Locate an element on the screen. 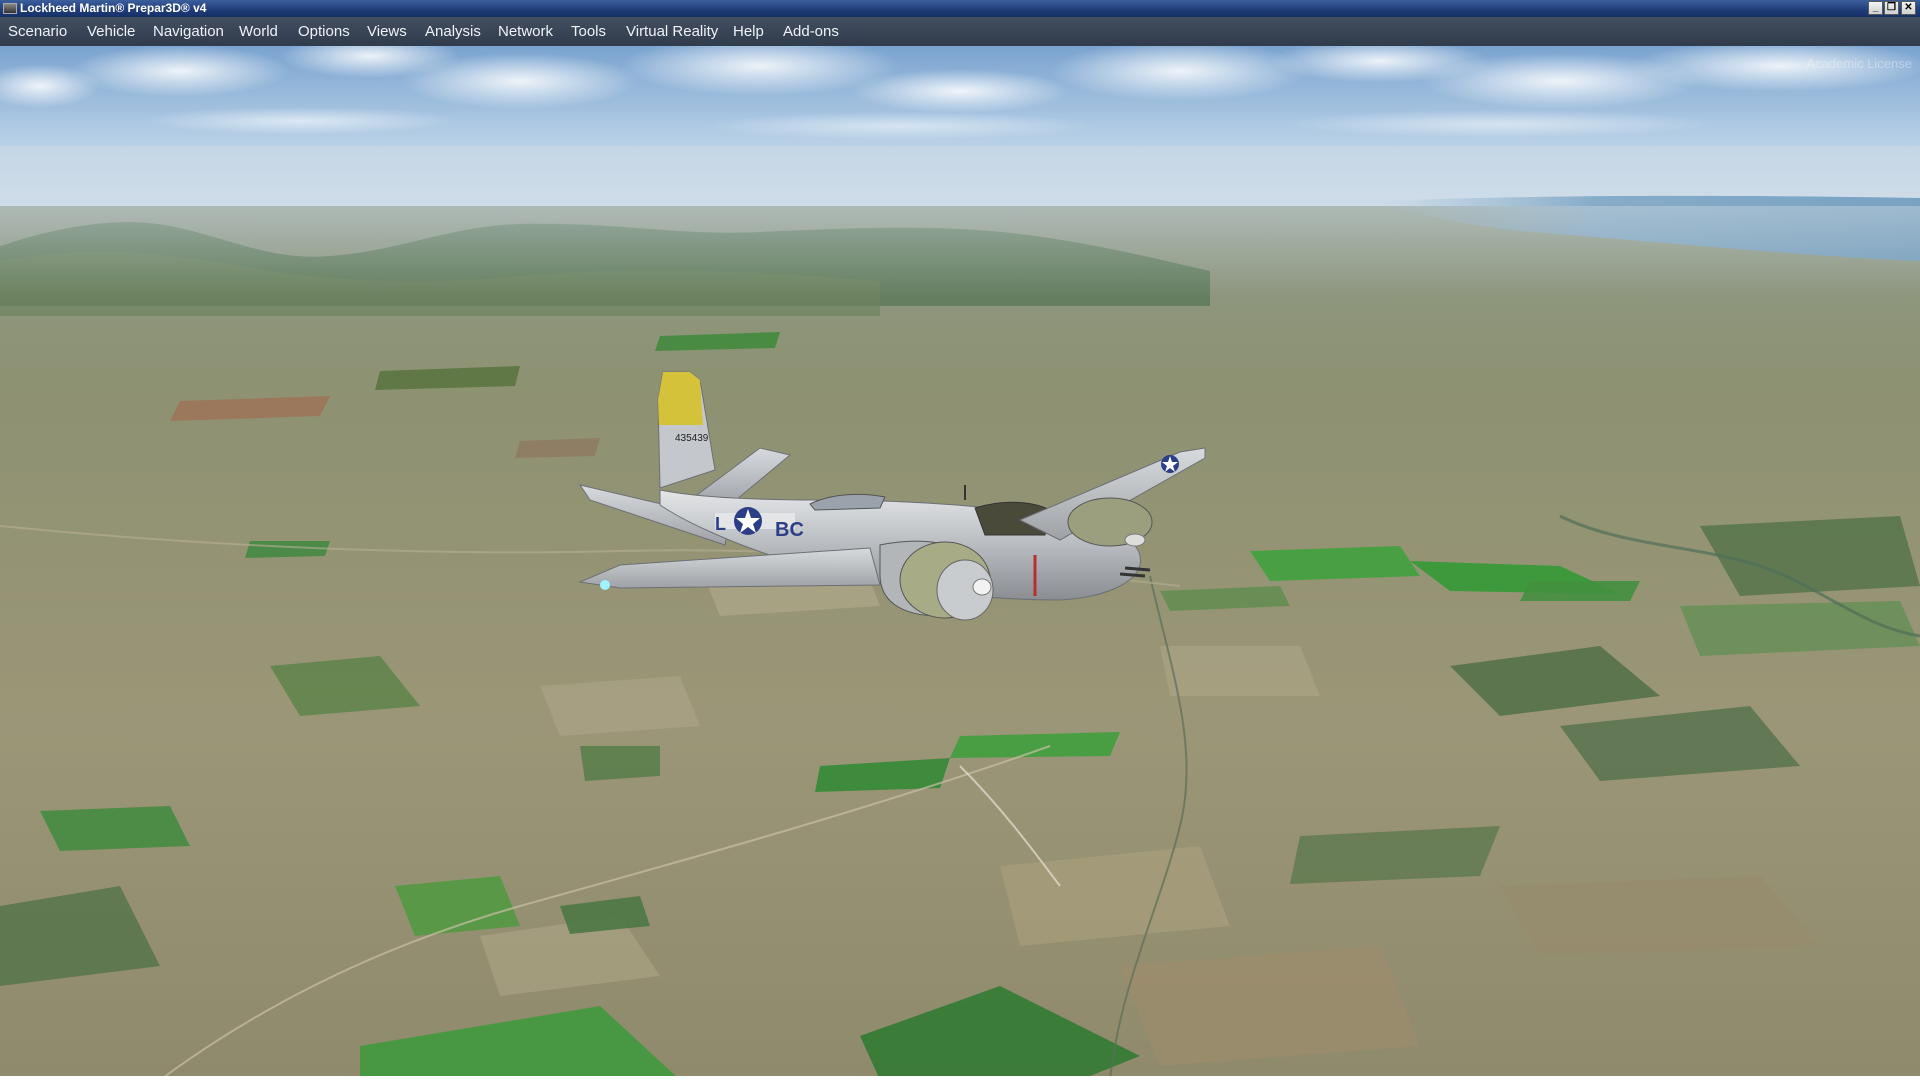 The width and height of the screenshot is (1920, 1080). fuselage-code-right: BC is located at coordinates (789, 530).